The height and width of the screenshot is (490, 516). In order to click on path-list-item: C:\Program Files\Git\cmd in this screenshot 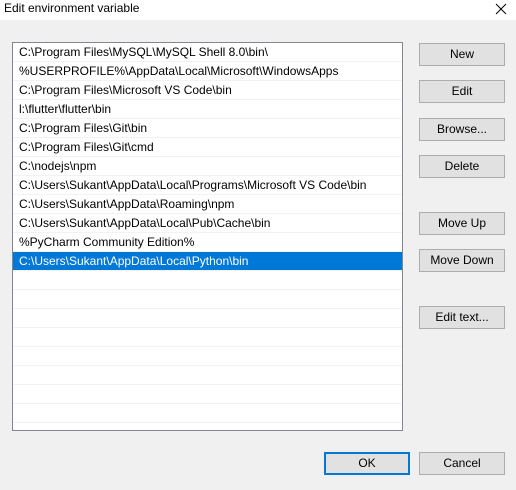, I will do `click(207, 147)`.